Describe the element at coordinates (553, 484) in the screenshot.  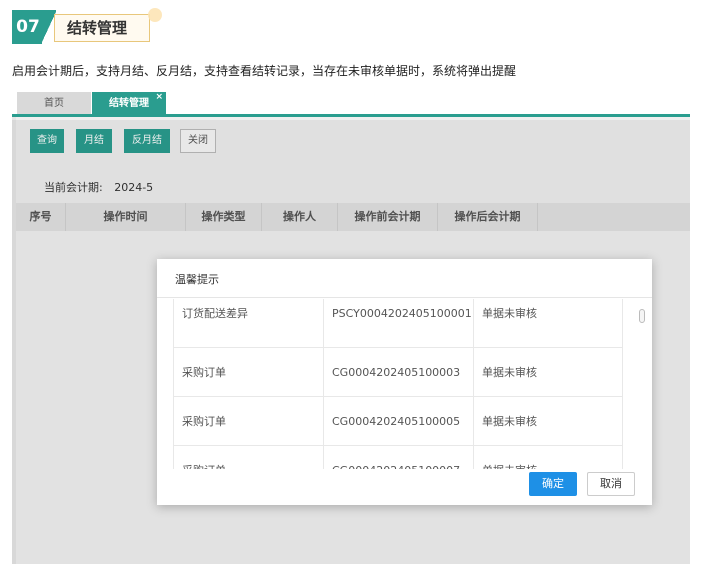
I see `confirm-button: 确定` at that location.